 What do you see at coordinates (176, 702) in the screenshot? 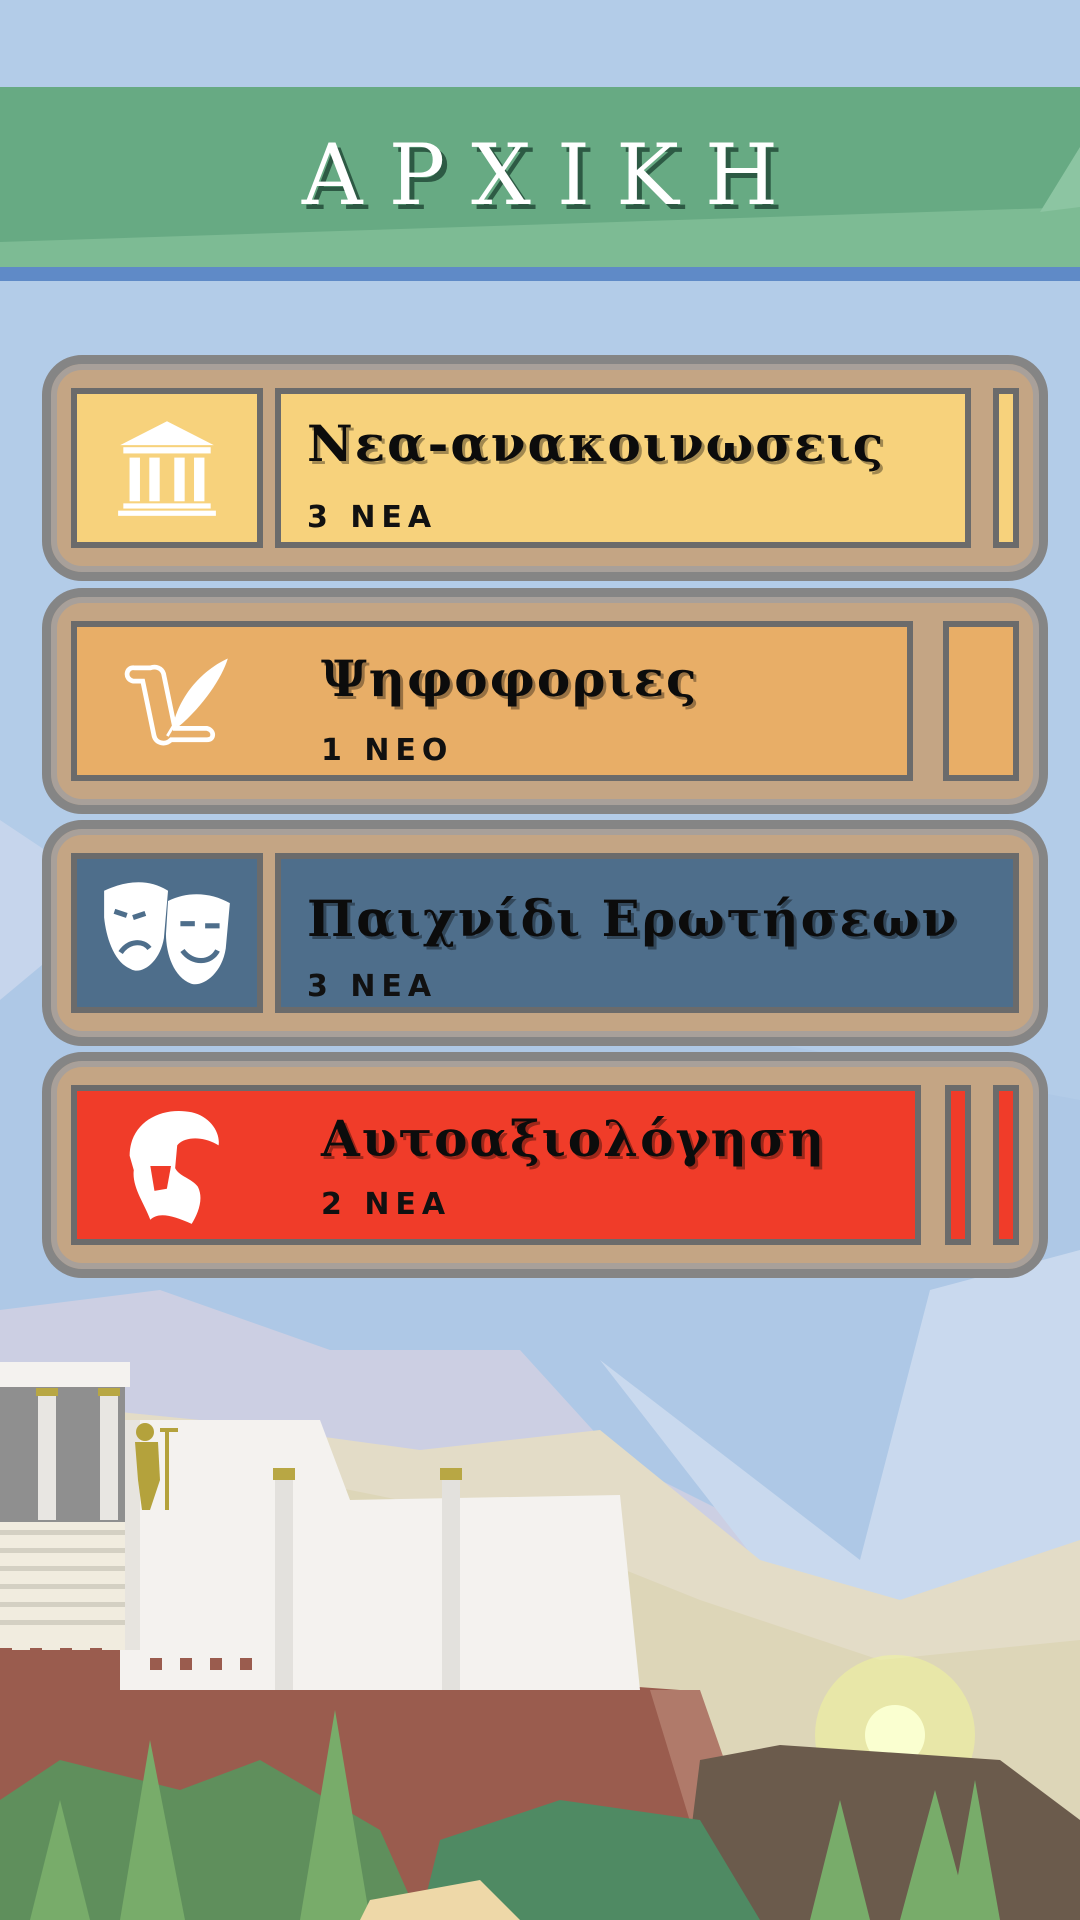
I see `scroll-quill-icon` at bounding box center [176, 702].